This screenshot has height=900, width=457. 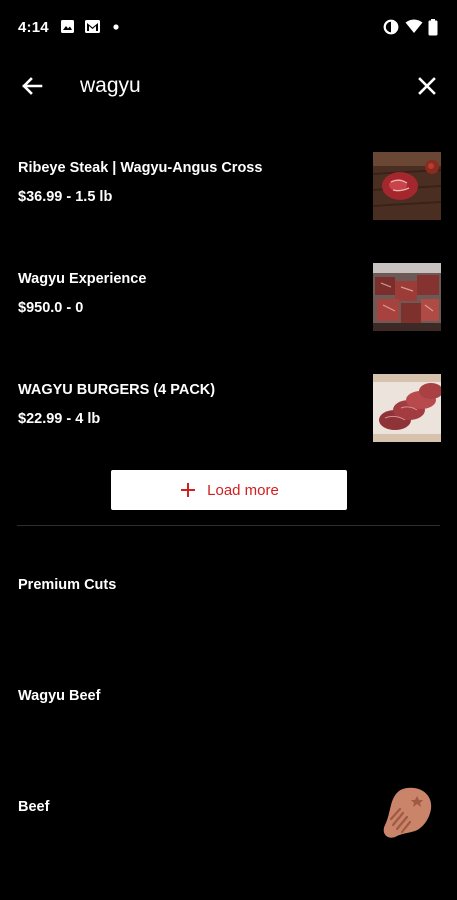 What do you see at coordinates (407, 297) in the screenshot?
I see `wagyu-cubes-image` at bounding box center [407, 297].